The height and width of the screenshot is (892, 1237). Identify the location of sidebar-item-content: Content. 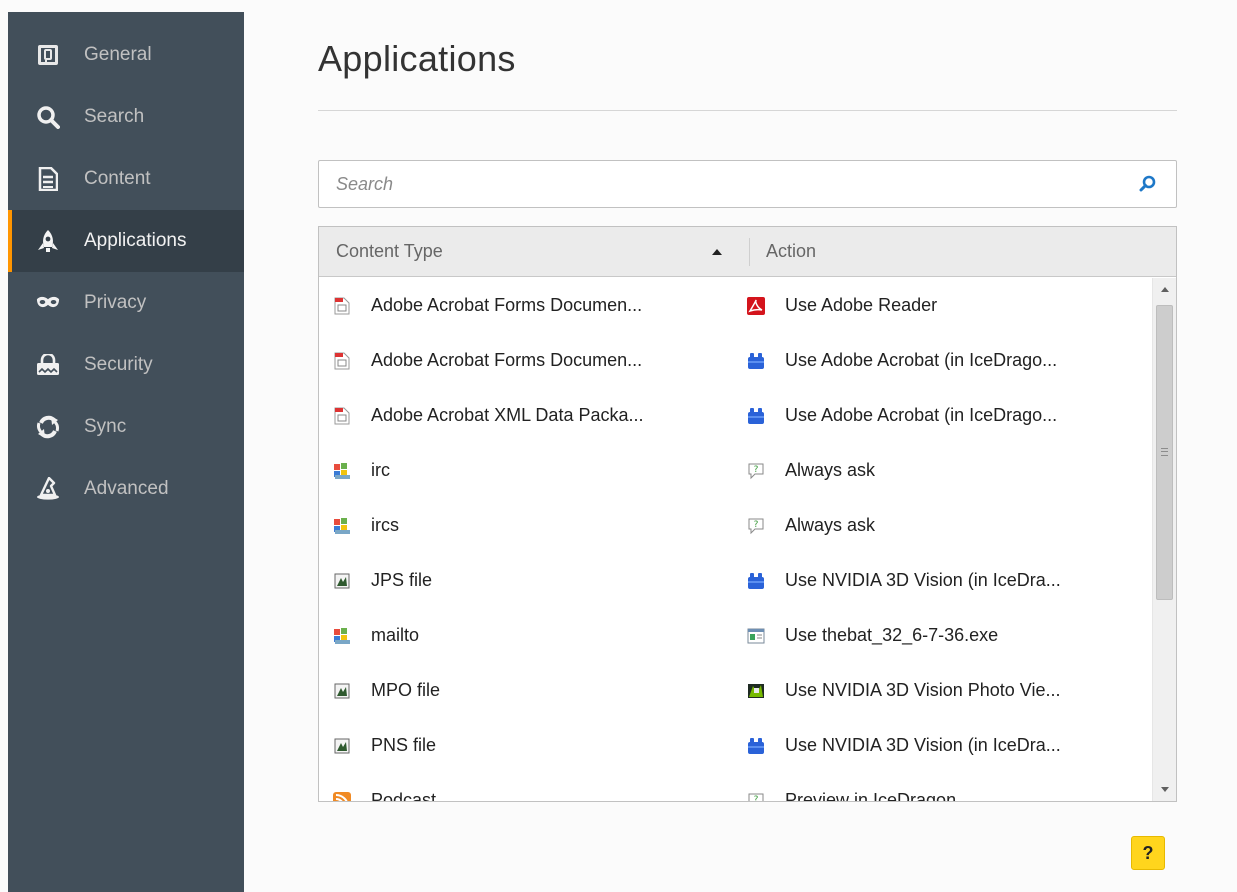
(126, 179).